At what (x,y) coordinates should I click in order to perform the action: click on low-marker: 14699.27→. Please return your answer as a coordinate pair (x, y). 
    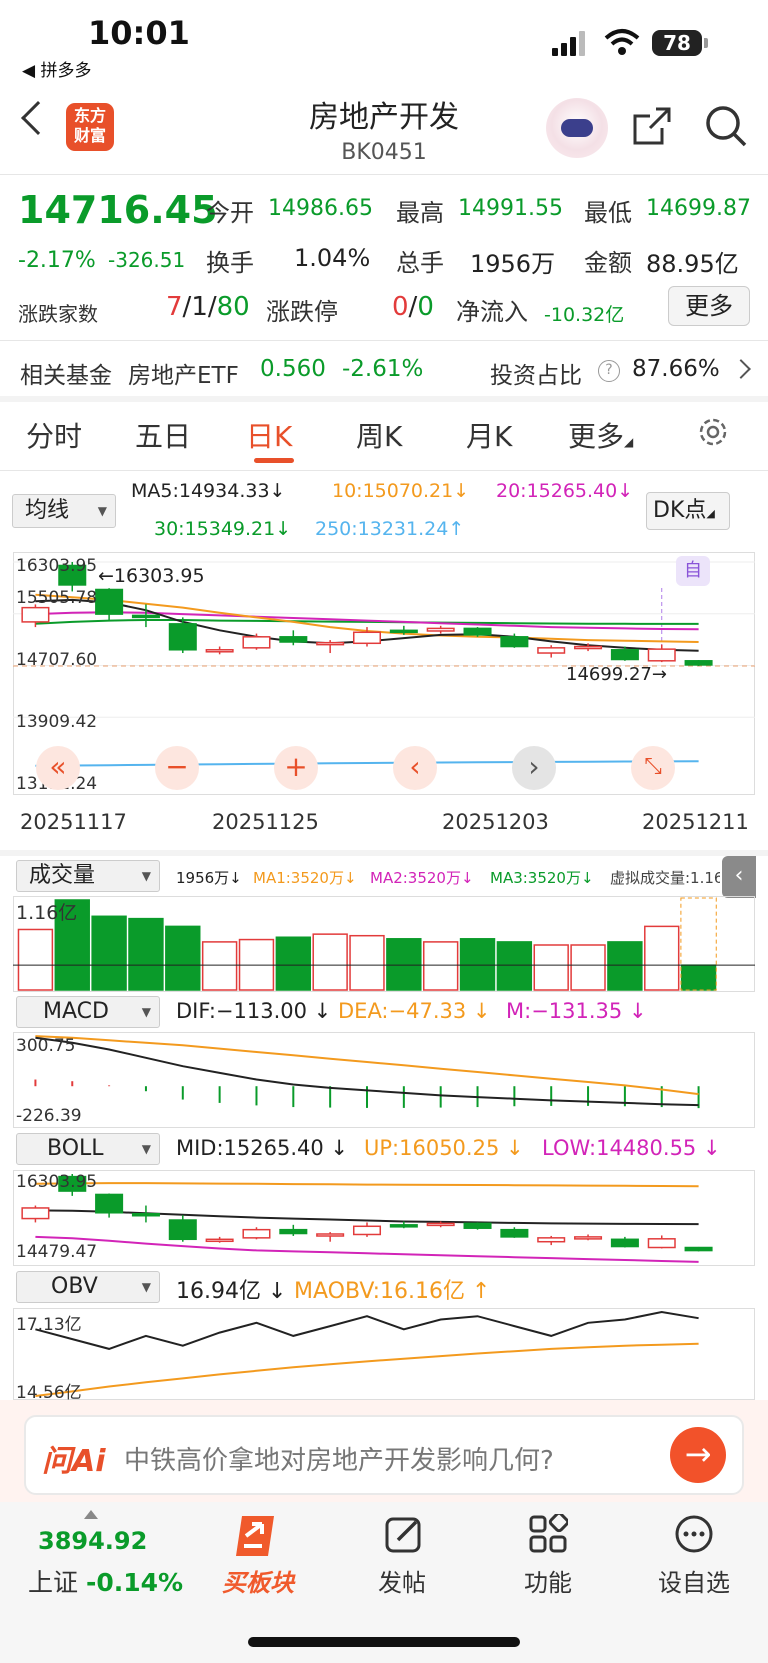
    Looking at the image, I should click on (616, 674).